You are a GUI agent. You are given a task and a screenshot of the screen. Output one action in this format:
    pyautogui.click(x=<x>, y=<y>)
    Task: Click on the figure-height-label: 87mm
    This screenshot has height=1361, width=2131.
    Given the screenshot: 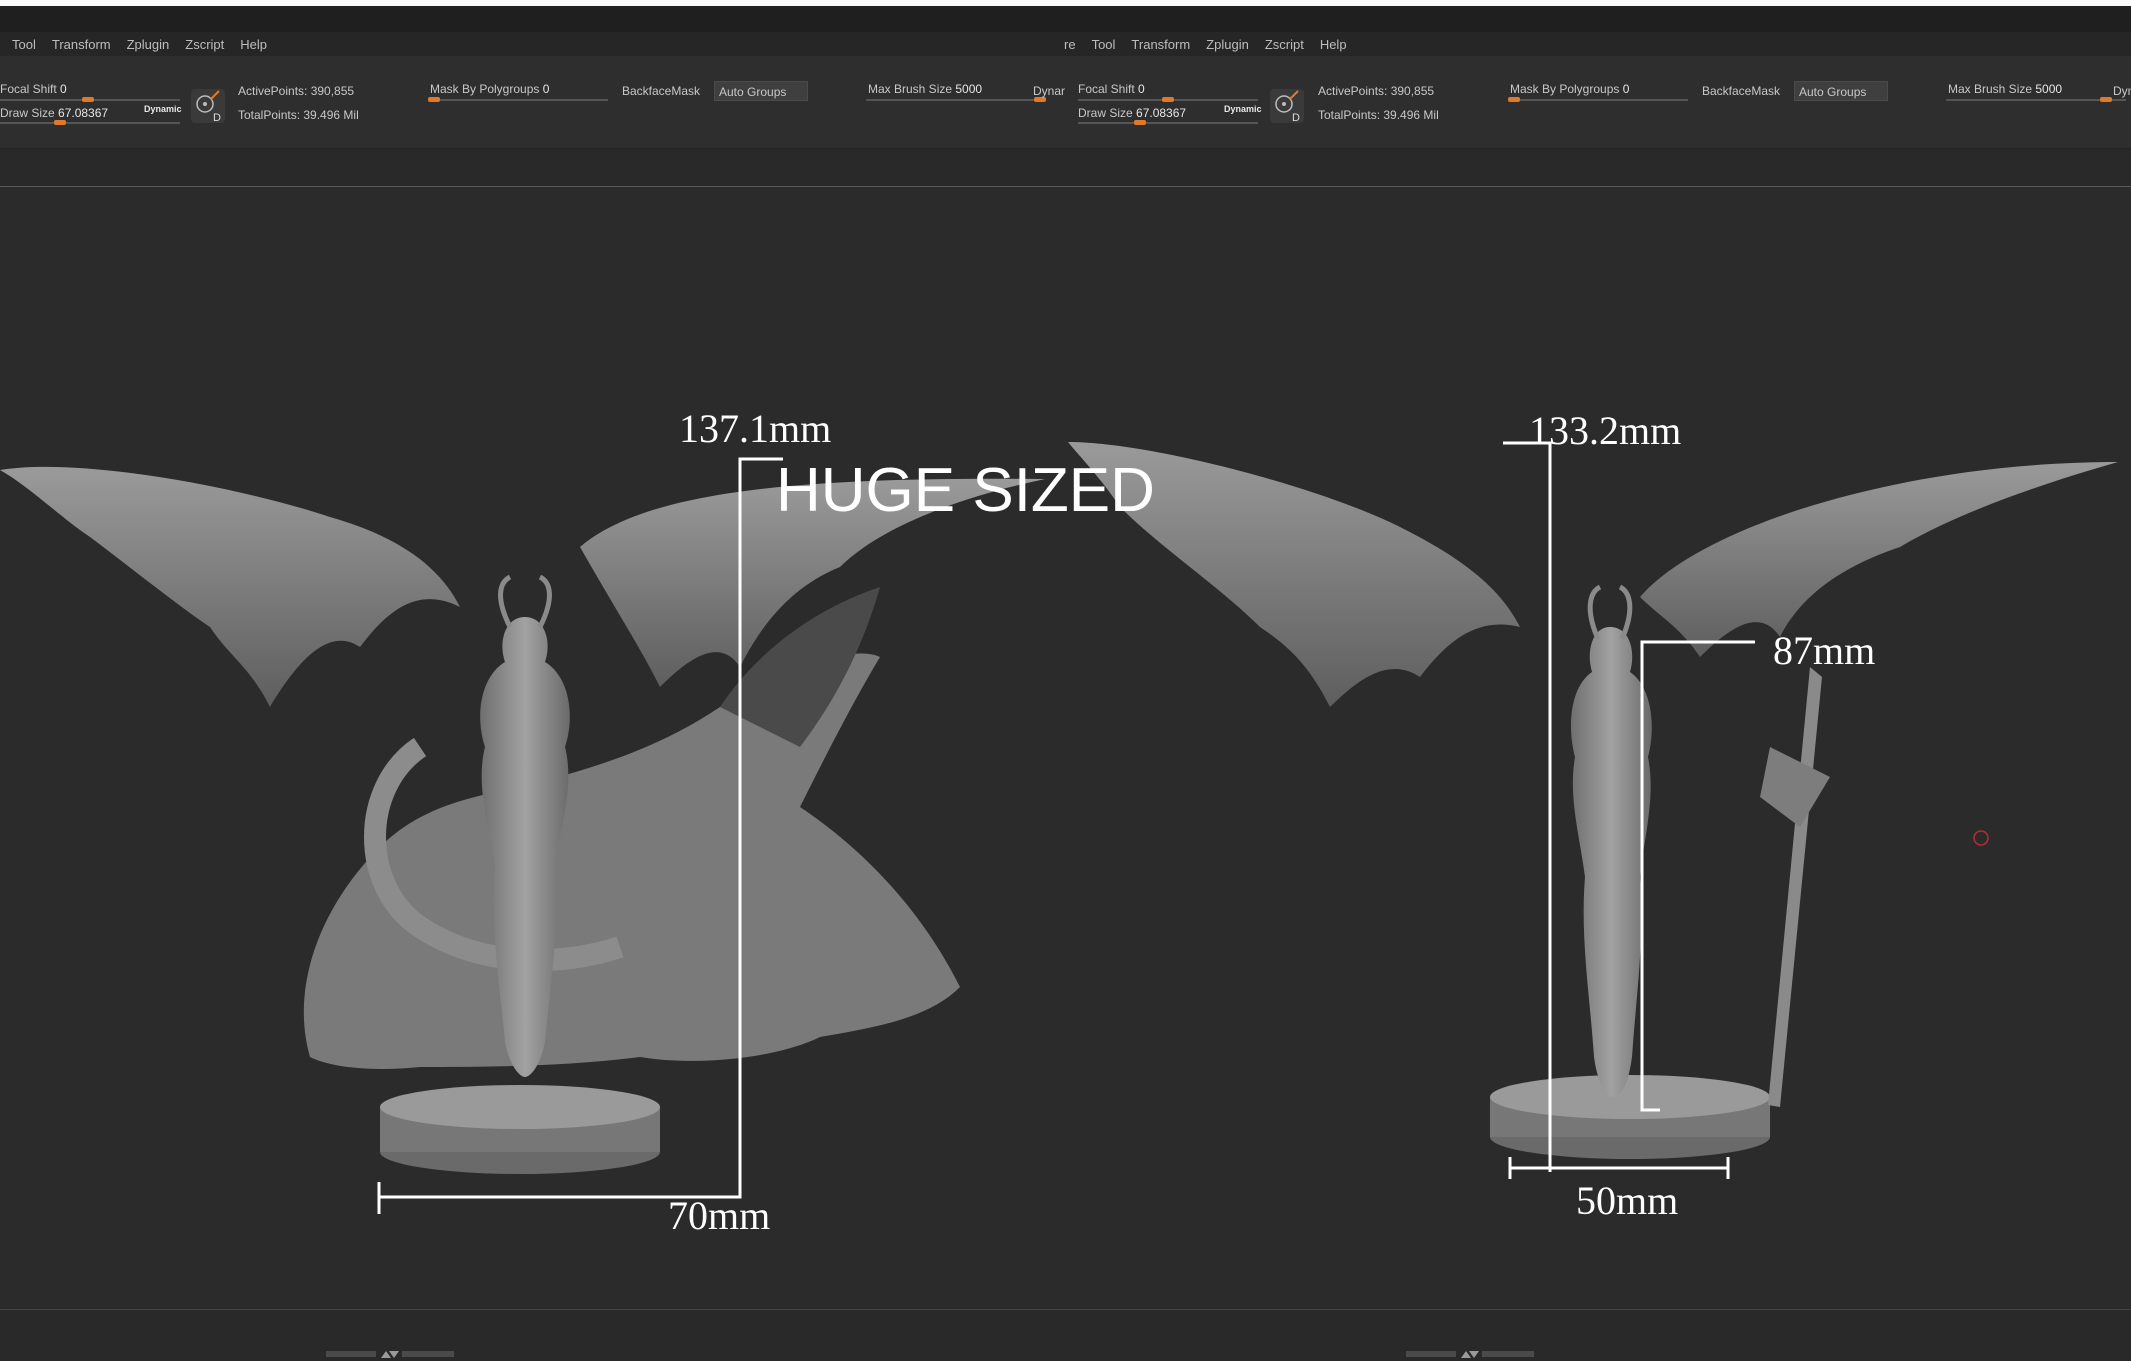 What is the action you would take?
    pyautogui.click(x=1824, y=650)
    